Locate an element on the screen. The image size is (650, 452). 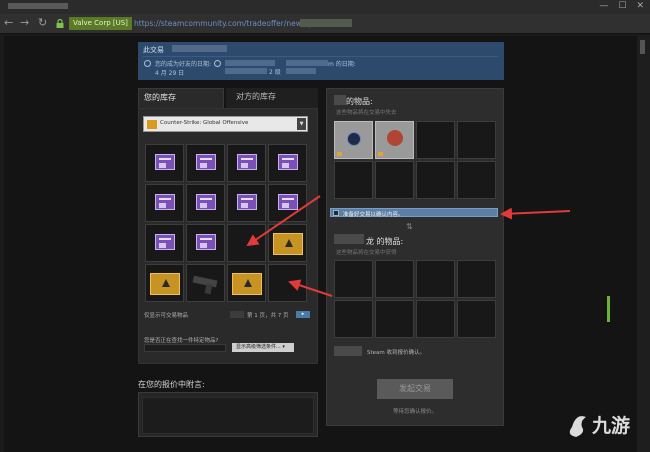
ball-icon is located at coordinates (395, 138).